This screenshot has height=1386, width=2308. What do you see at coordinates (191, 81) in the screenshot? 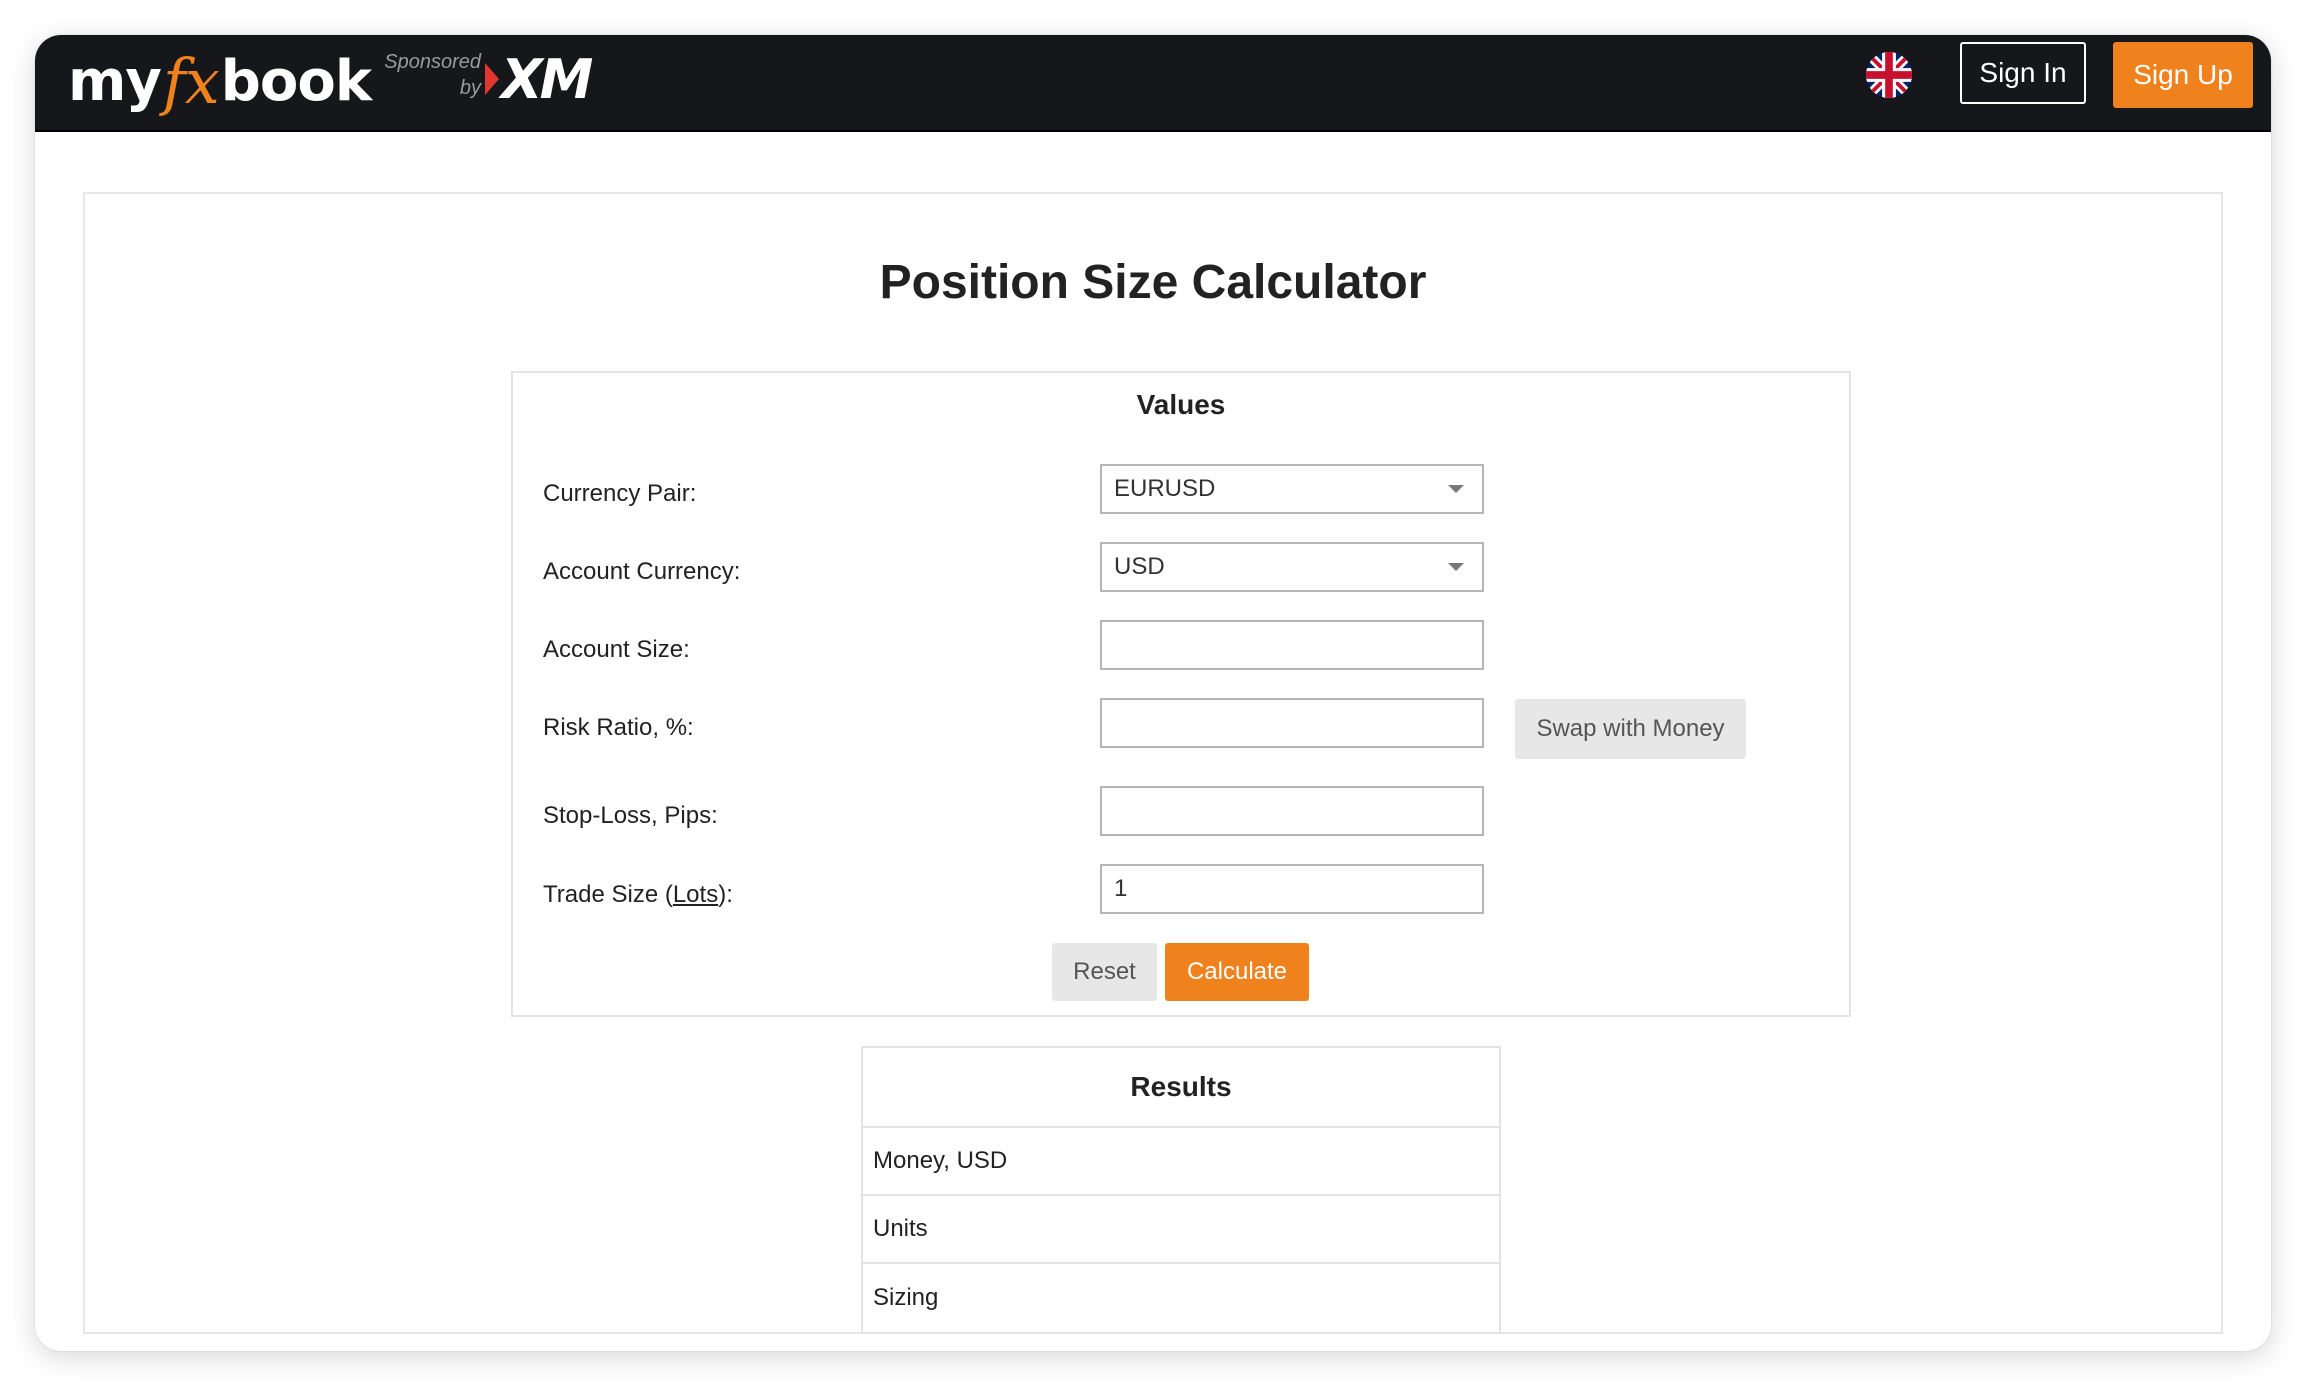
I see `logo-text-fx: fx` at bounding box center [191, 81].